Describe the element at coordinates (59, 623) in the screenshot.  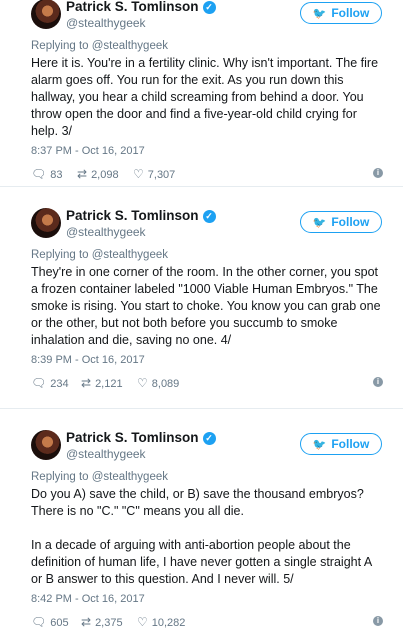
I see `reply-count: 605` at that location.